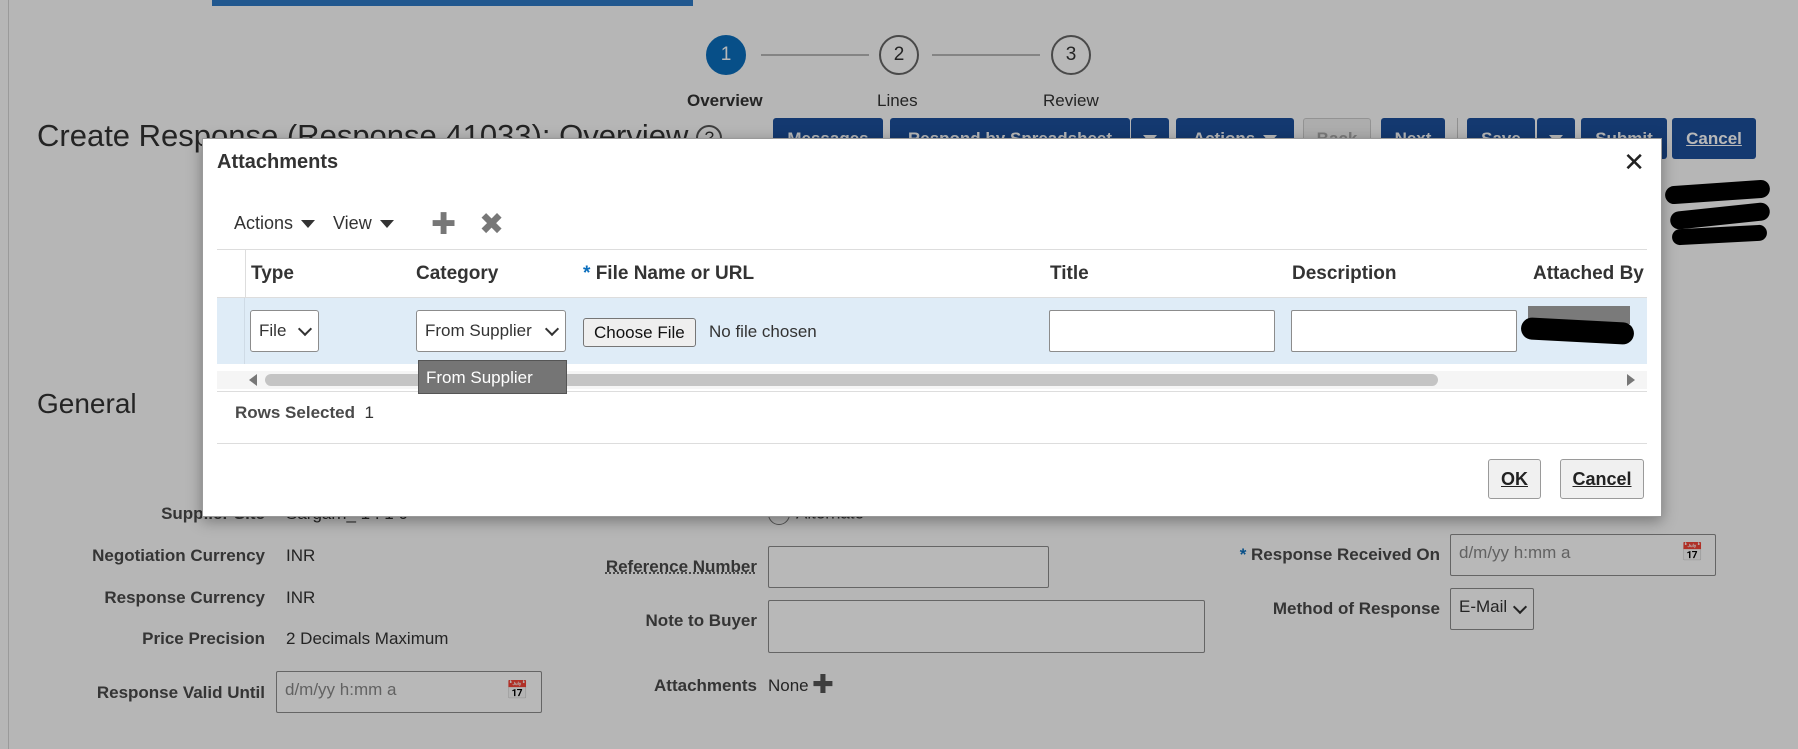 The height and width of the screenshot is (749, 1798). Describe the element at coordinates (231, 331) in the screenshot. I see `row-selector` at that location.